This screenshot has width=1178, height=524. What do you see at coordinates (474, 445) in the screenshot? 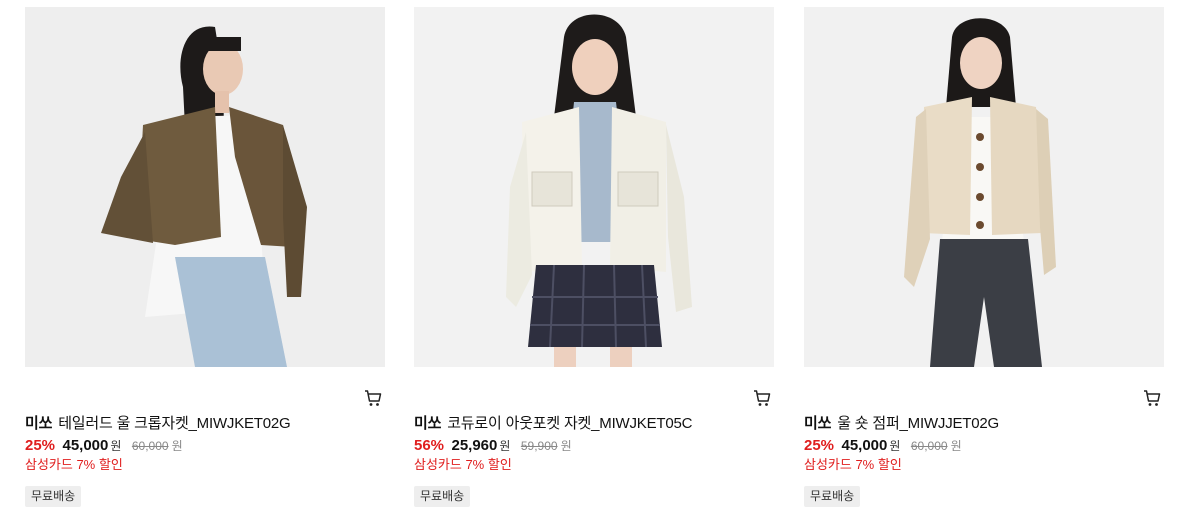
I see `sale-price: 25,960` at bounding box center [474, 445].